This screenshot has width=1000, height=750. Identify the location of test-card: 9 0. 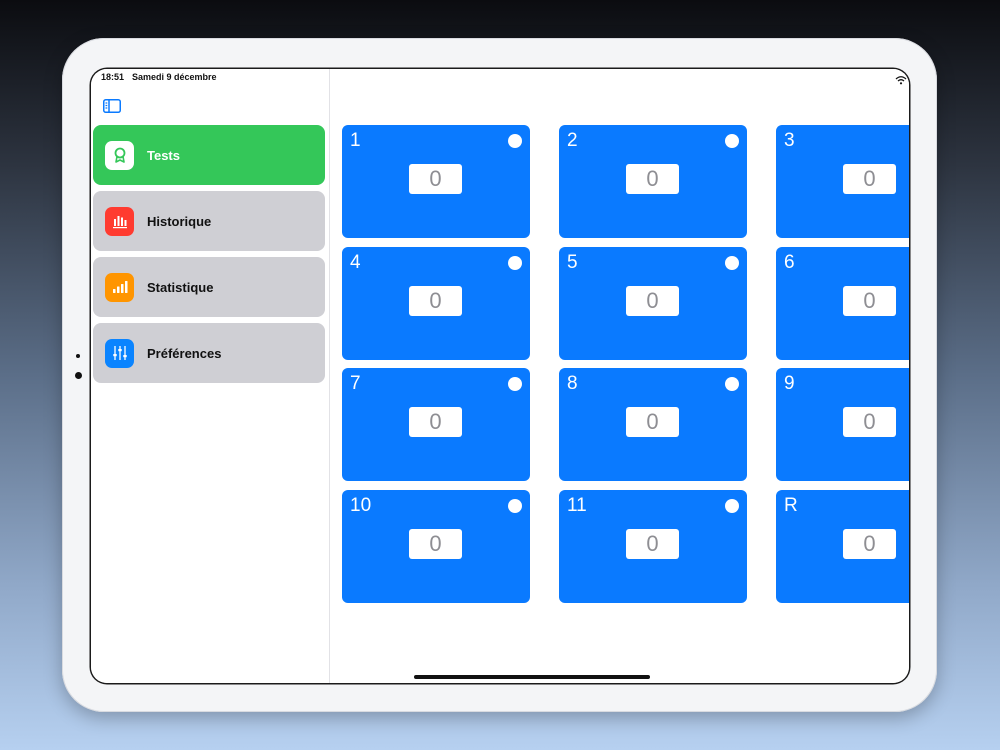
(842, 424).